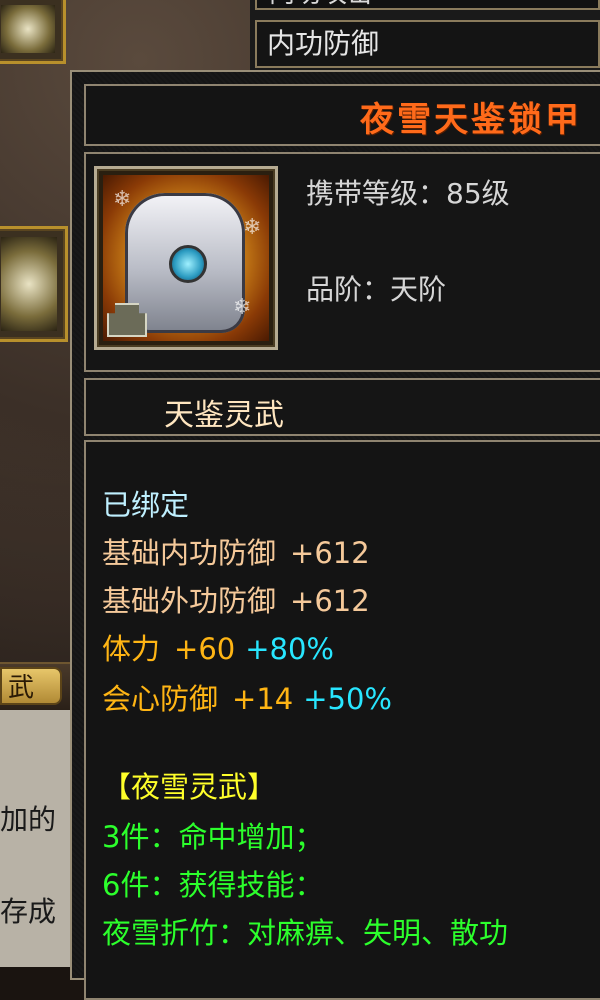 Image resolution: width=600 pixels, height=1000 pixels. I want to click on set-series-box: 天鉴灵武, so click(342, 407).